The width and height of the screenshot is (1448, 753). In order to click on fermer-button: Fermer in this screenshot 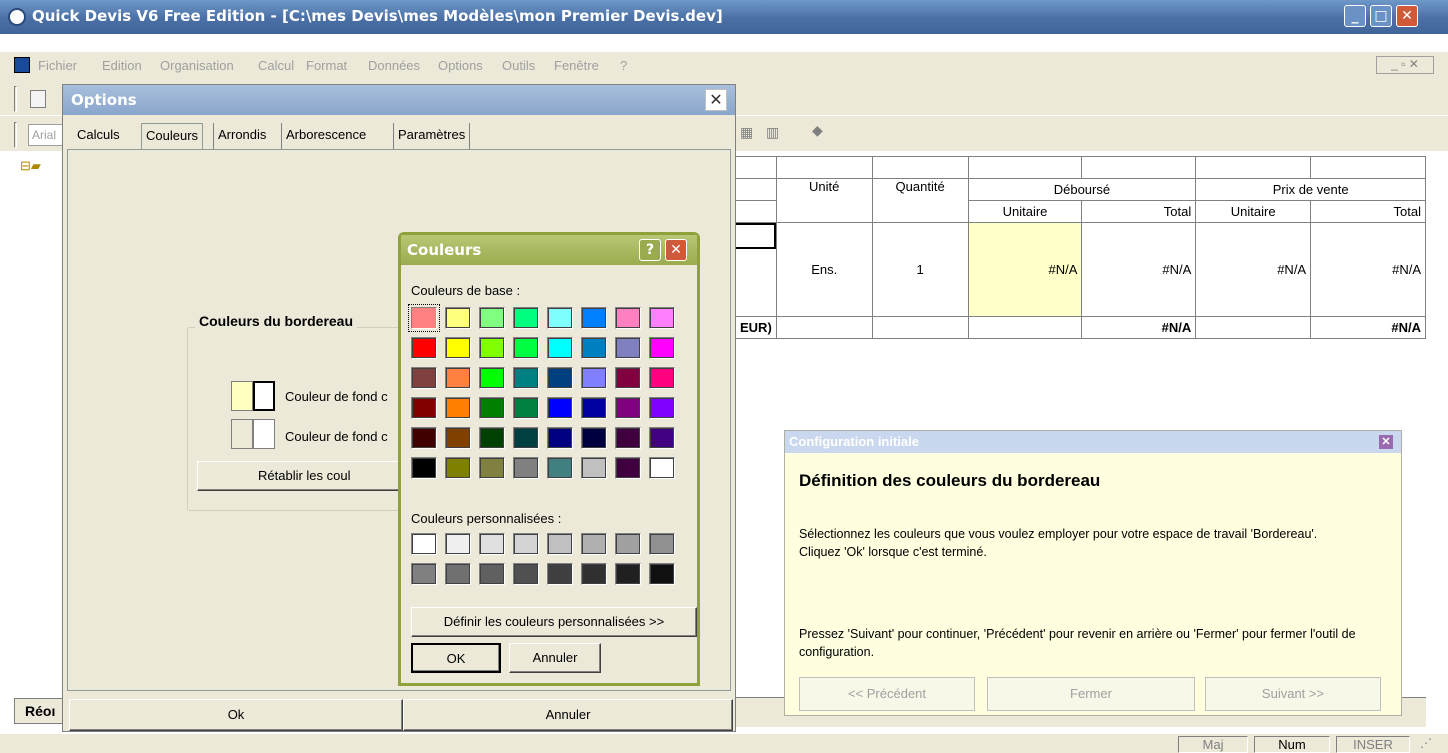, I will do `click(1091, 694)`.